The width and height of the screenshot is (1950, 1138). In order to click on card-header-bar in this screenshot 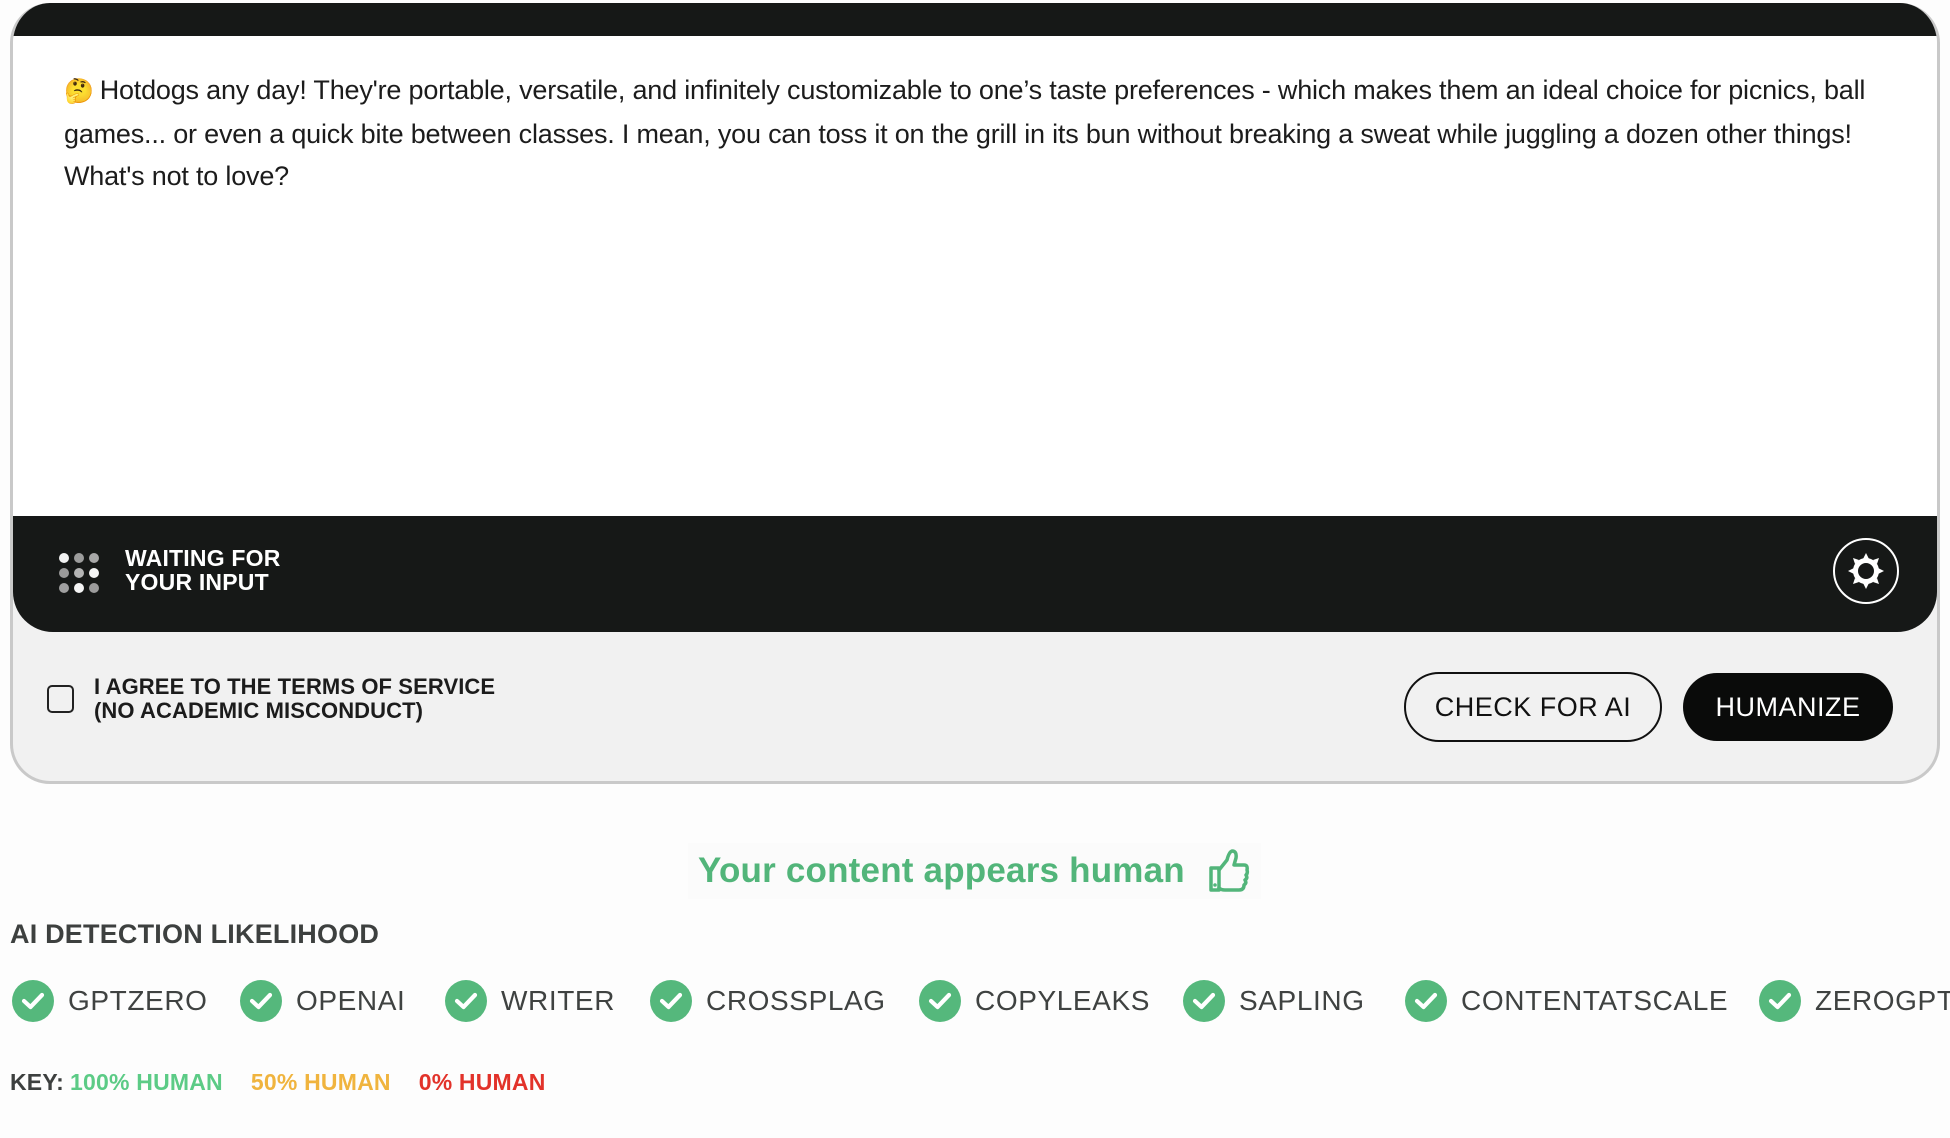, I will do `click(975, 19)`.